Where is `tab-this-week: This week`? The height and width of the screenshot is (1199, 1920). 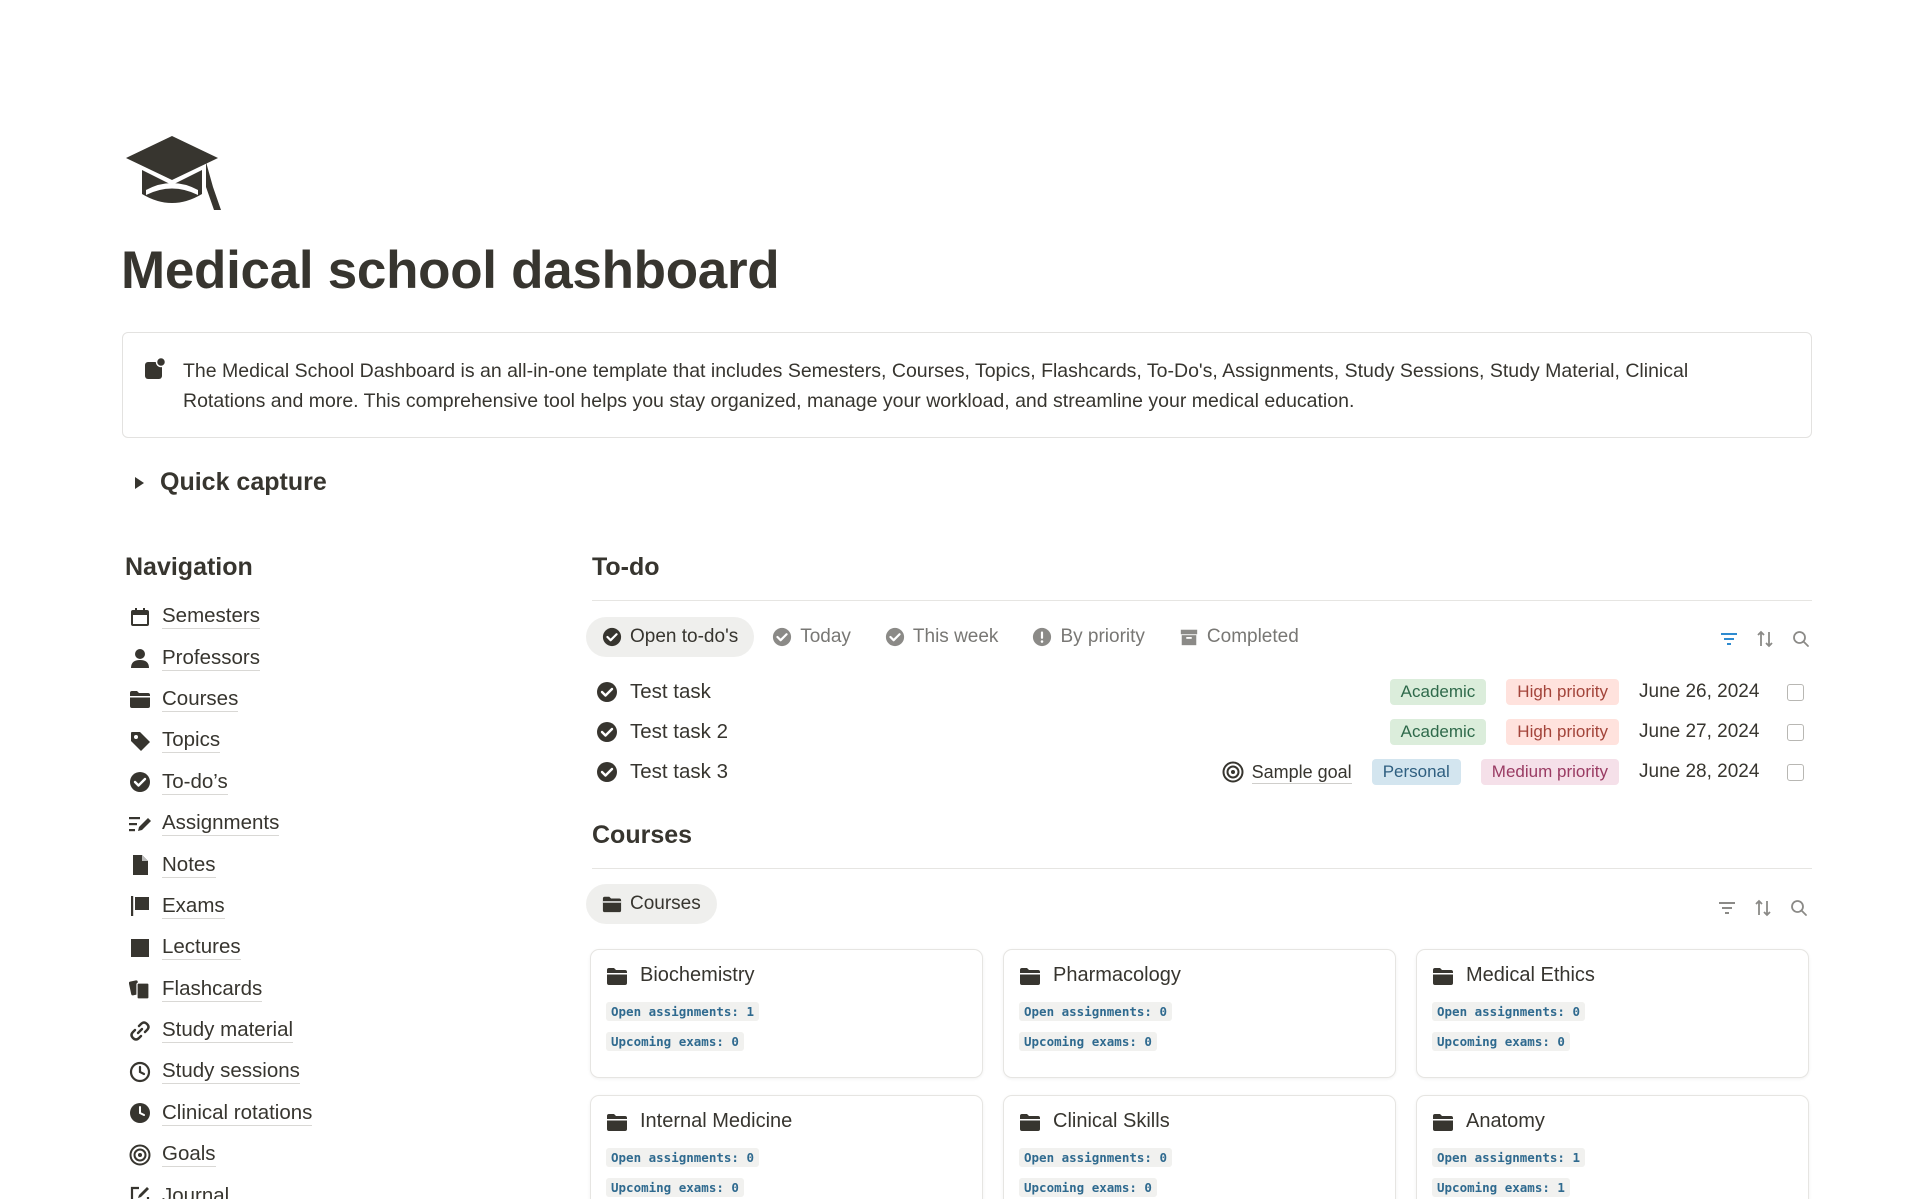
tab-this-week: This week is located at coordinates (942, 637).